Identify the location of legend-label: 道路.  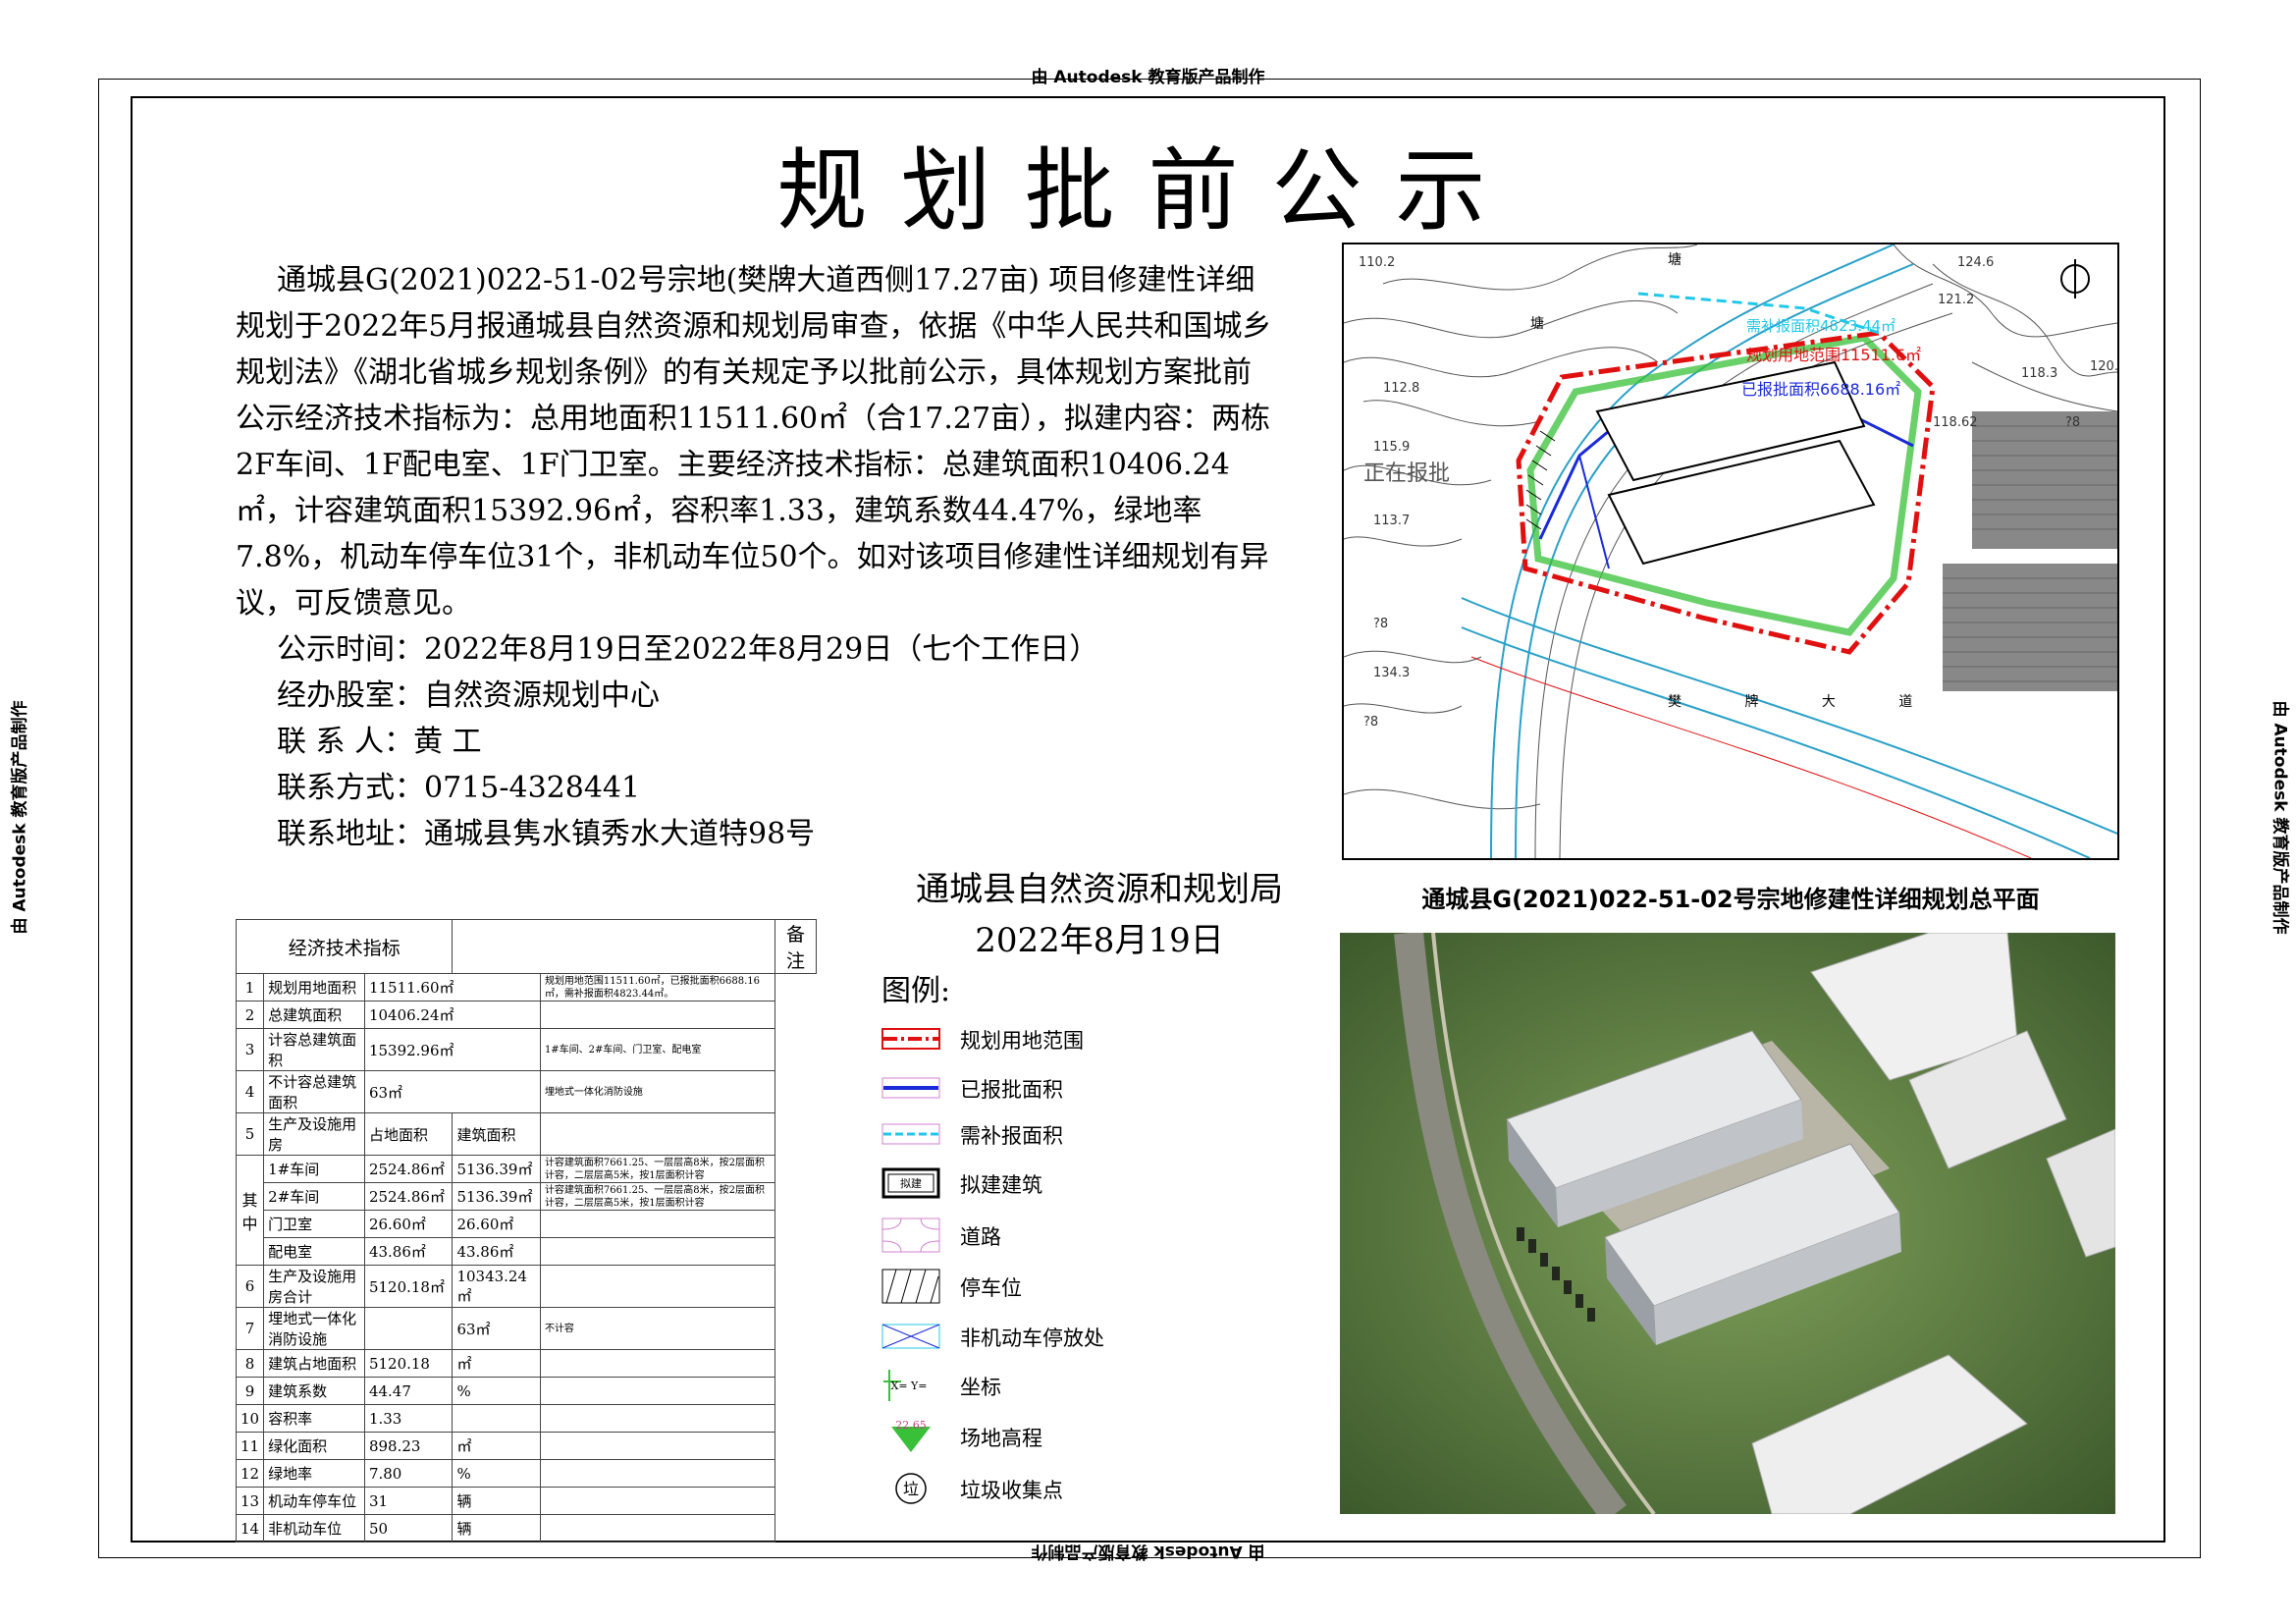
(981, 1237).